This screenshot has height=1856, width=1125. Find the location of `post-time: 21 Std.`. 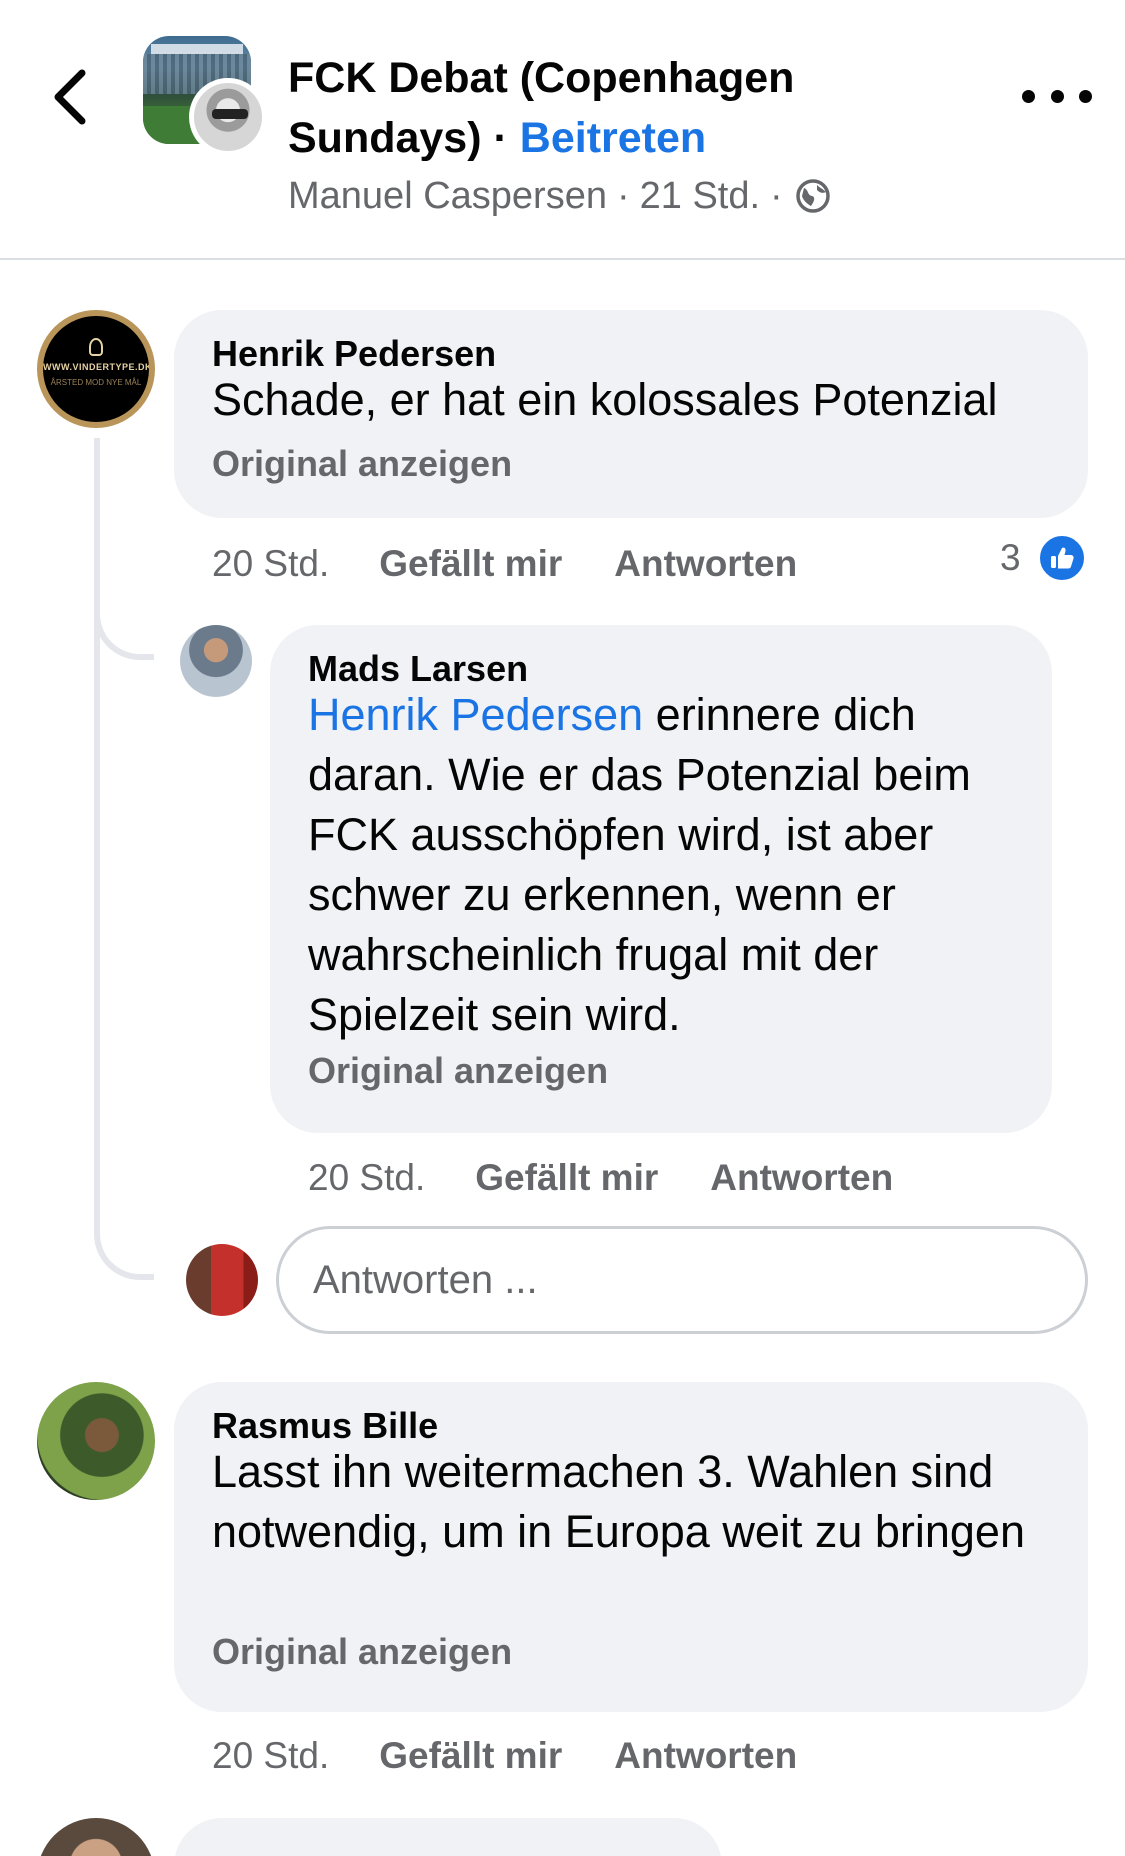

post-time: 21 Std. is located at coordinates (700, 196).